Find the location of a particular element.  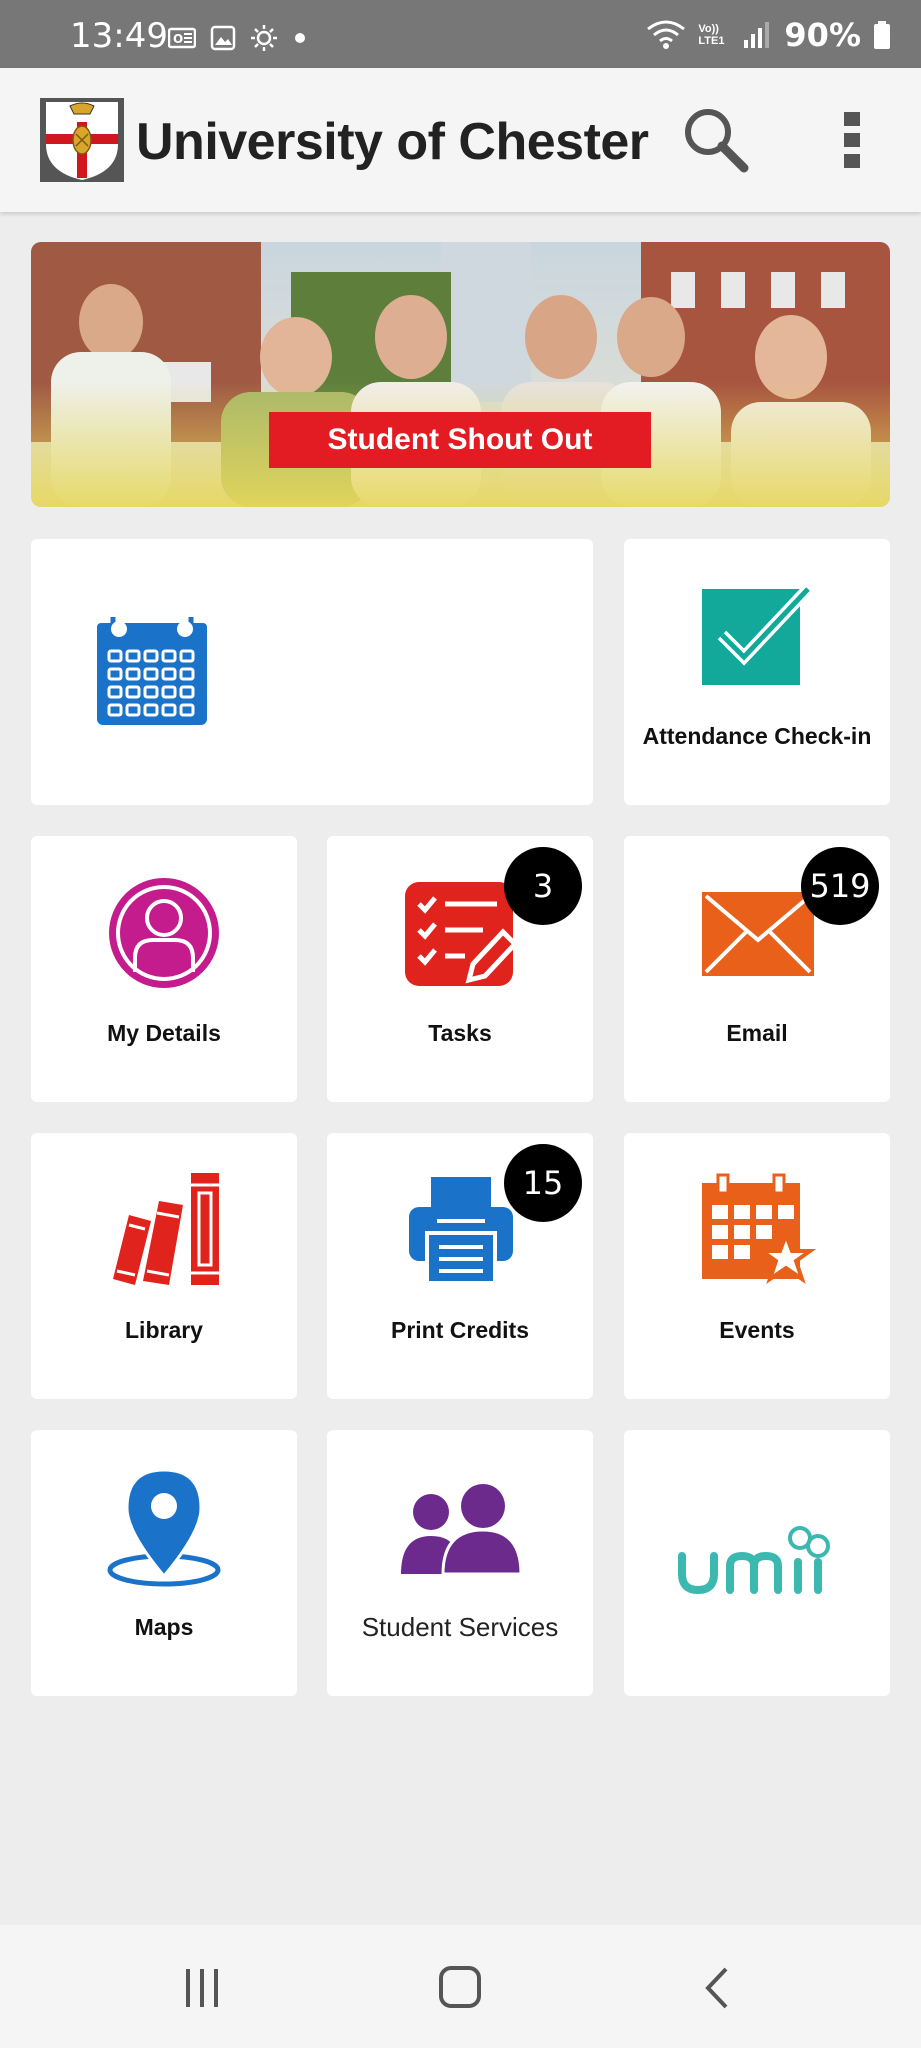

battery-percent: 90% is located at coordinates (822, 35).